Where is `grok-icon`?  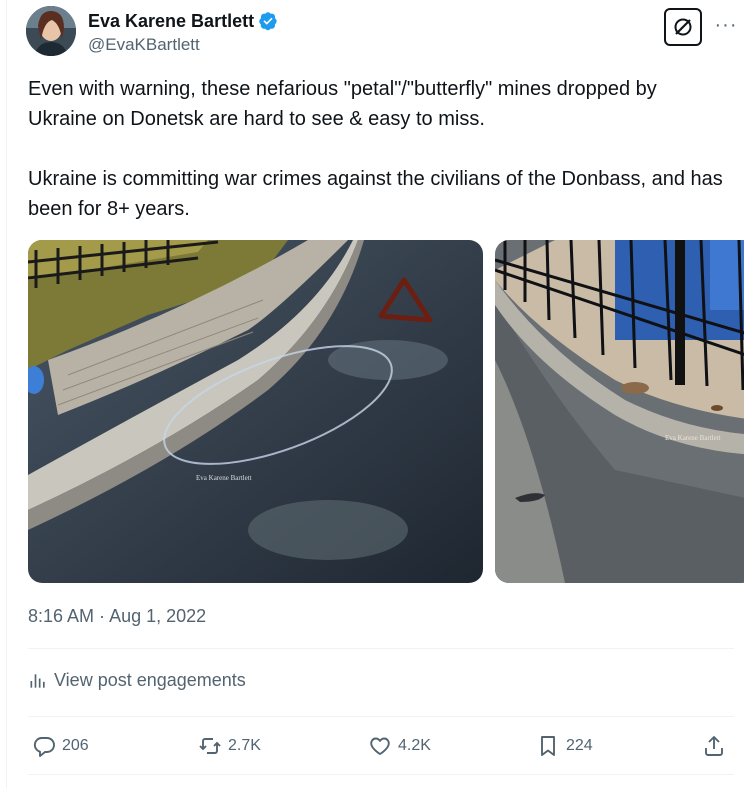
grok-icon is located at coordinates (683, 27).